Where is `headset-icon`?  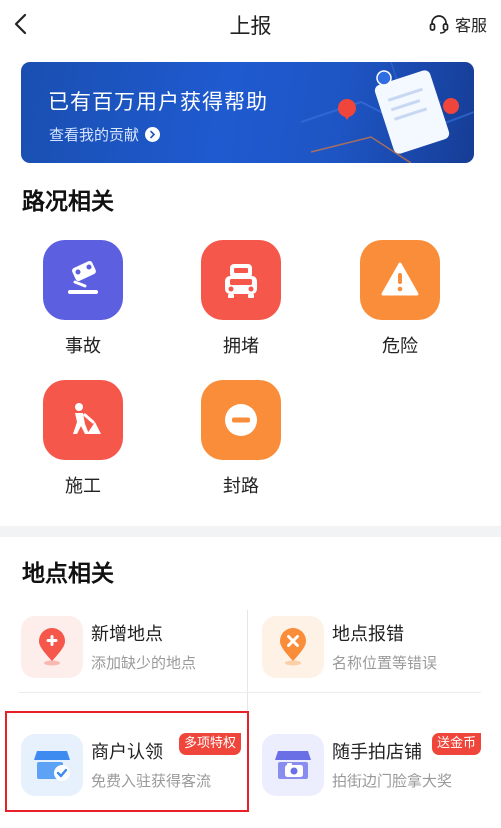
headset-icon is located at coordinates (439, 24).